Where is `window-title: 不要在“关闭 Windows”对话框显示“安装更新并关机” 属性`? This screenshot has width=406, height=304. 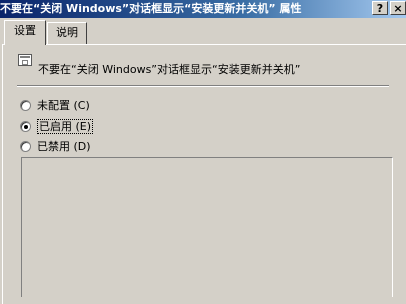 window-title: 不要在“关闭 Windows”对话框显示“安装更新并关机” 属性 is located at coordinates (151, 8).